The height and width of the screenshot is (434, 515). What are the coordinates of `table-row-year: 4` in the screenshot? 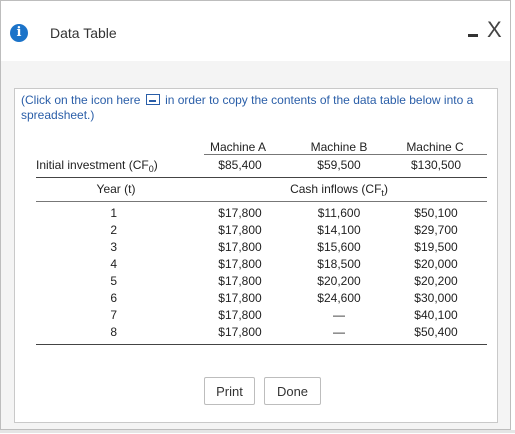 It's located at (113, 264).